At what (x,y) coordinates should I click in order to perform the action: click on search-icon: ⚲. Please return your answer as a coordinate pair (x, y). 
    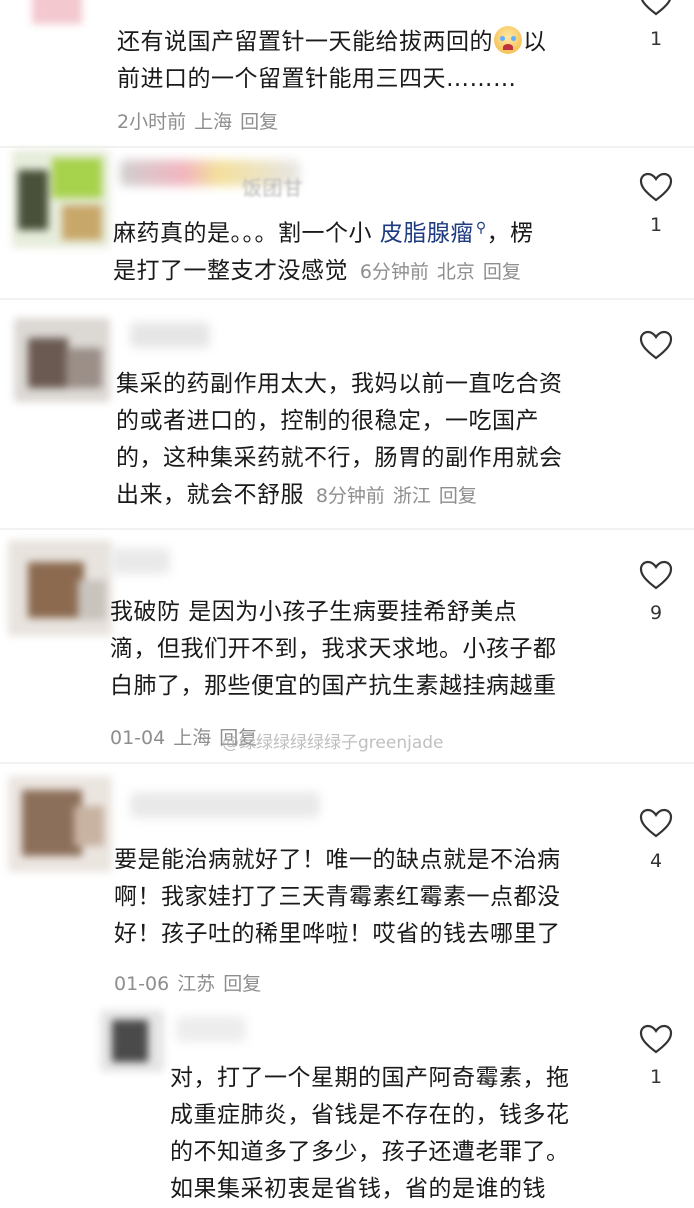
    Looking at the image, I should click on (481, 228).